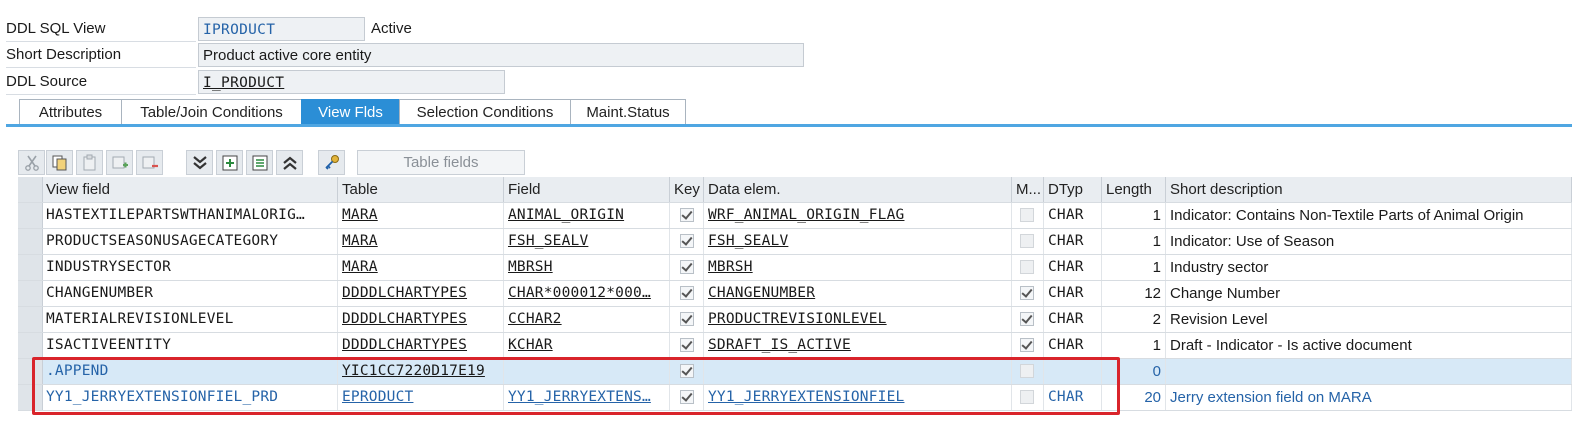 Image resolution: width=1572 pixels, height=424 pixels. I want to click on insert-row-icon, so click(119, 162).